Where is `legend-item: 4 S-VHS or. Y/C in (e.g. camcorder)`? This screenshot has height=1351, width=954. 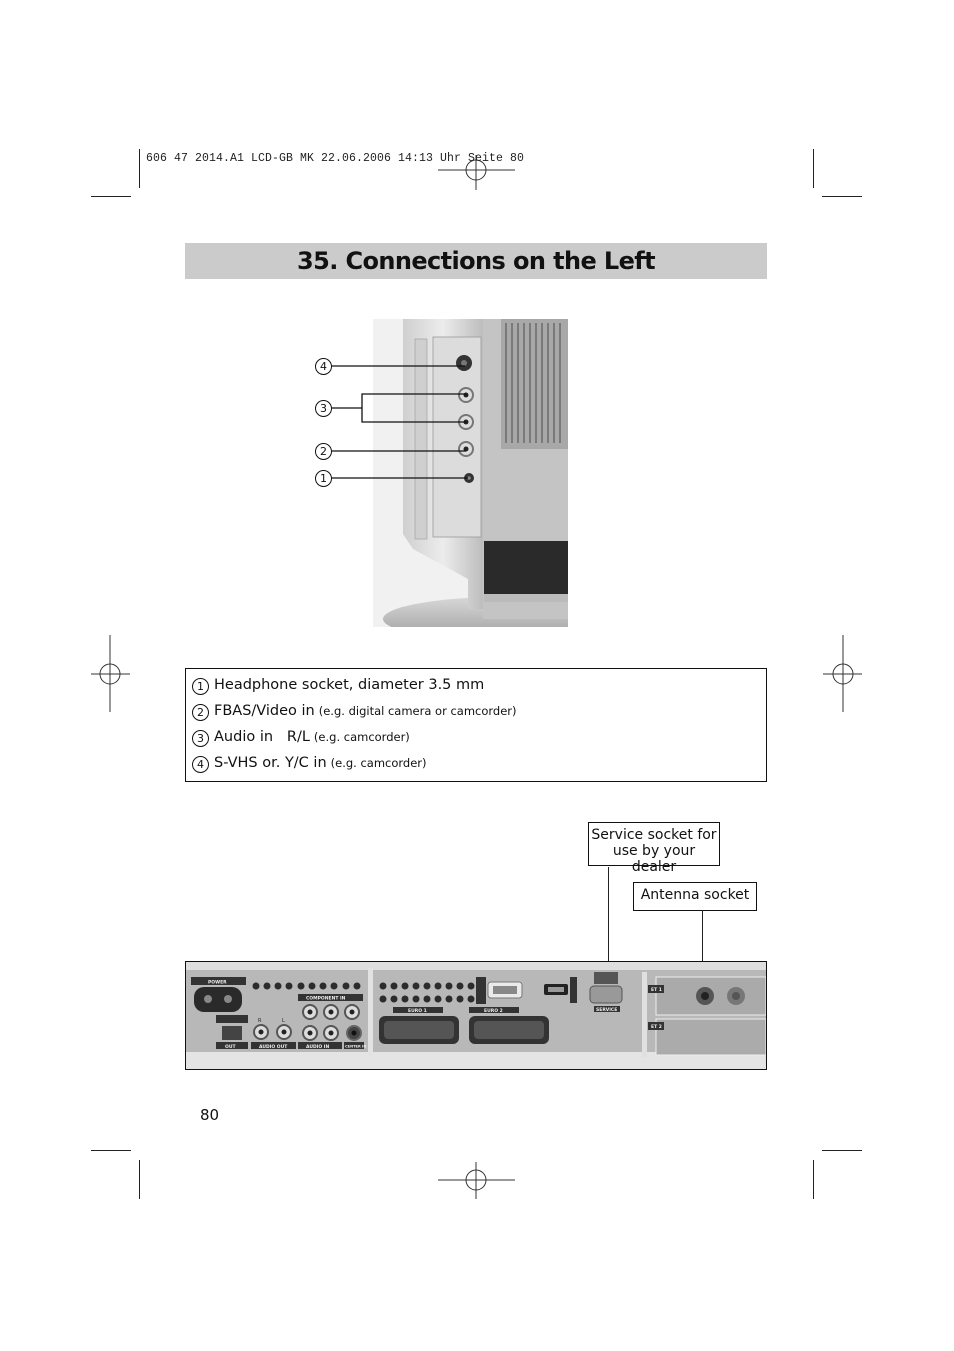
legend-item: 4 S-VHS or. Y/C in (e.g. camcorder) is located at coordinates (309, 764).